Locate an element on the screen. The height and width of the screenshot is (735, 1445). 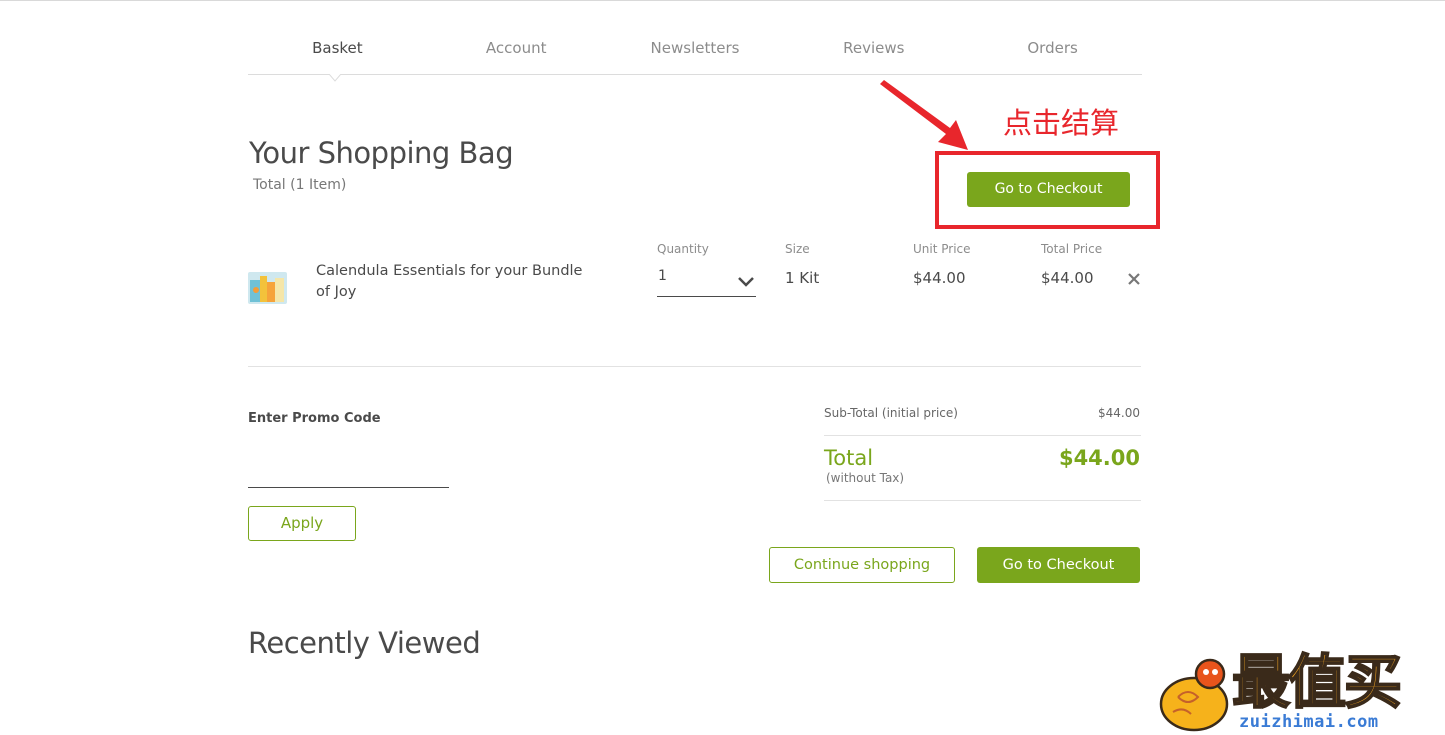
page-title: Your Shopping Bag is located at coordinates (381, 153).